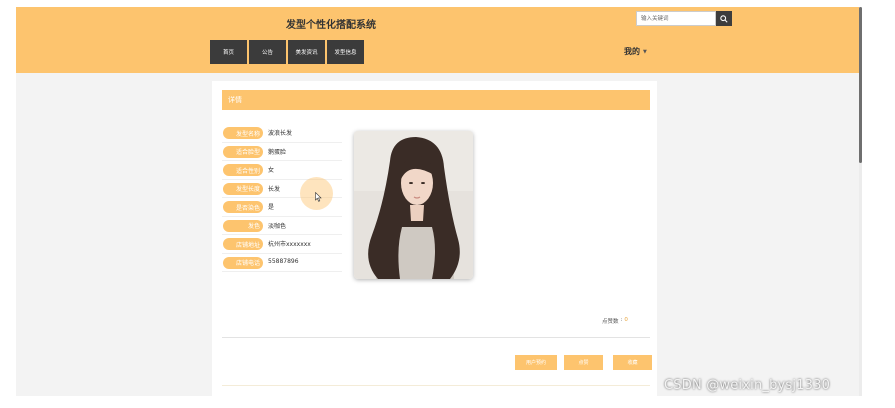 The image size is (895, 408). What do you see at coordinates (583, 362) in the screenshot?
I see `like-button: 点赞` at bounding box center [583, 362].